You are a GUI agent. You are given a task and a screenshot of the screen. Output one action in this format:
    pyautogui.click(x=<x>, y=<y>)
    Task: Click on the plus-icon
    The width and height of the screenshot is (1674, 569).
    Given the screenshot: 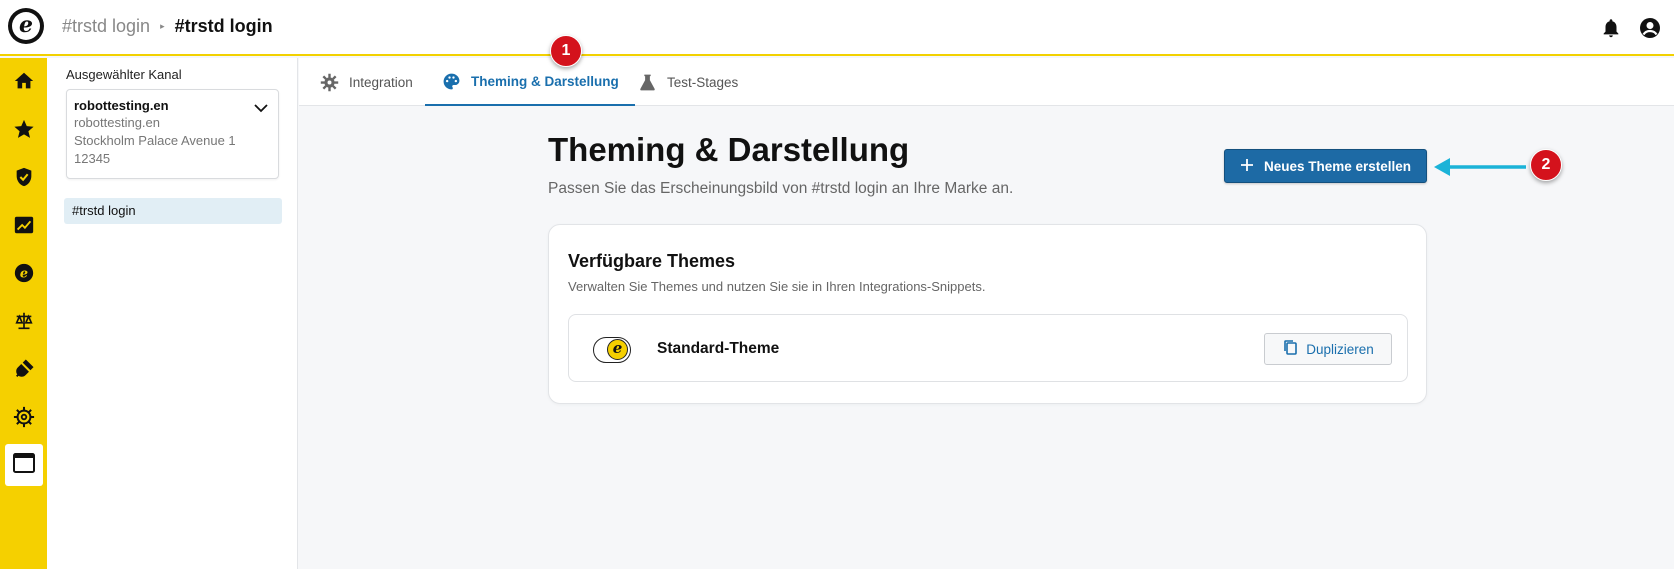 What is the action you would take?
    pyautogui.click(x=1247, y=166)
    